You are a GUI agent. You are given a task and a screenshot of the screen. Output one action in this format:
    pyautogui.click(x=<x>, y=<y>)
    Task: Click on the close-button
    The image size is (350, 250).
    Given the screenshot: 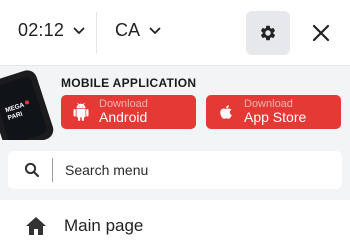 What is the action you would take?
    pyautogui.click(x=321, y=33)
    